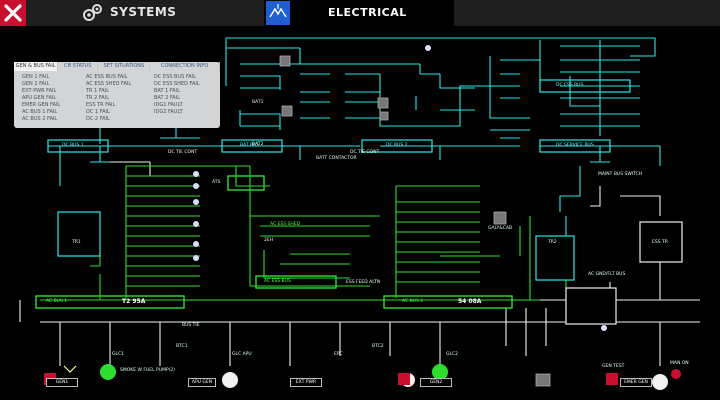 The width and height of the screenshot is (720, 400). What do you see at coordinates (436, 382) in the screenshot?
I see `gen2-button: GEN2` at bounding box center [436, 382].